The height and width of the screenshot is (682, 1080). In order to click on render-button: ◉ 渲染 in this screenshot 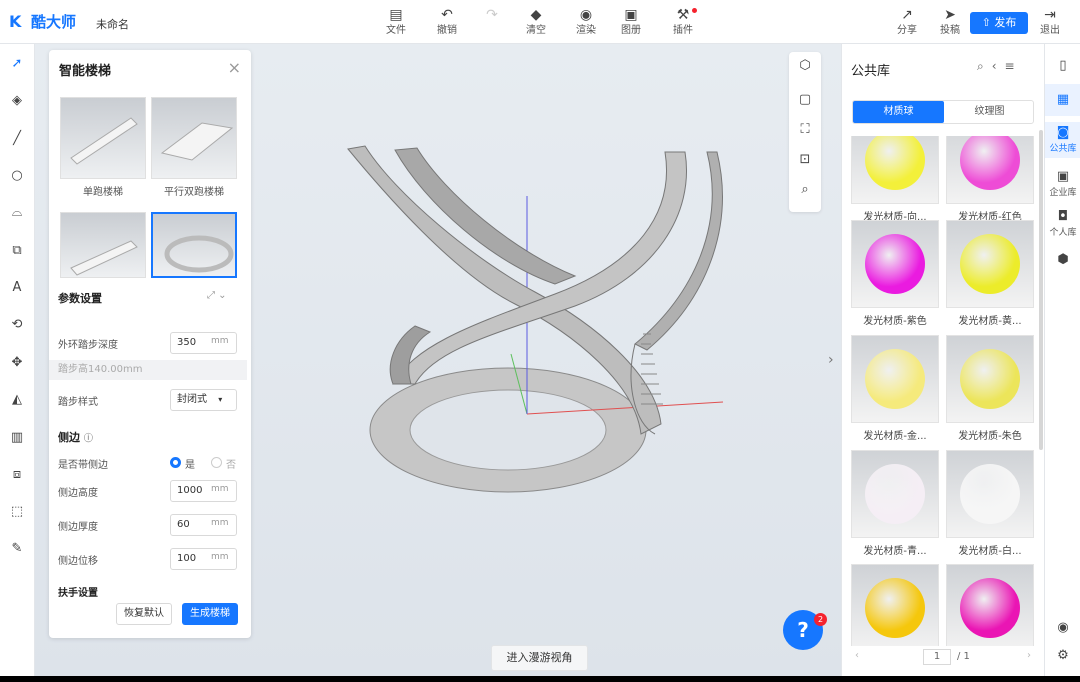, I will do `click(586, 22)`.